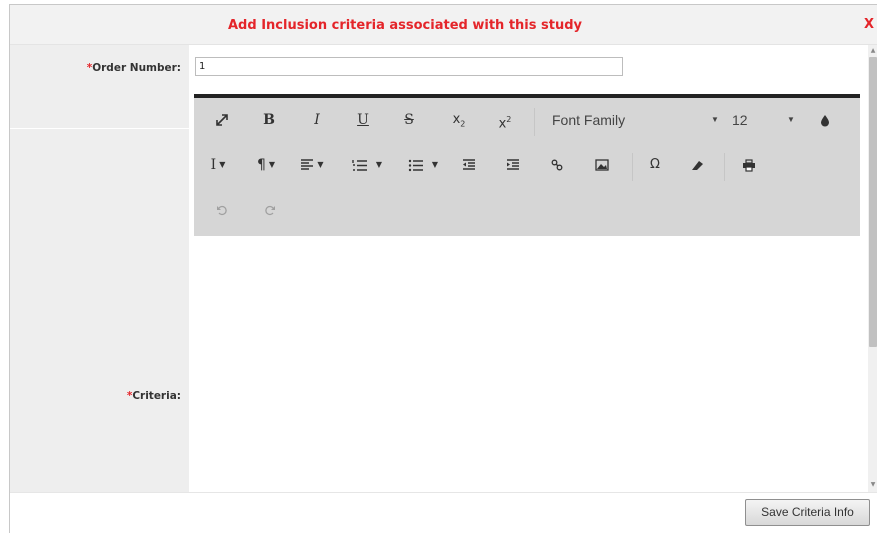 This screenshot has height=533, width=877. What do you see at coordinates (636, 120) in the screenshot?
I see `font-family-select: Font Family ▼` at bounding box center [636, 120].